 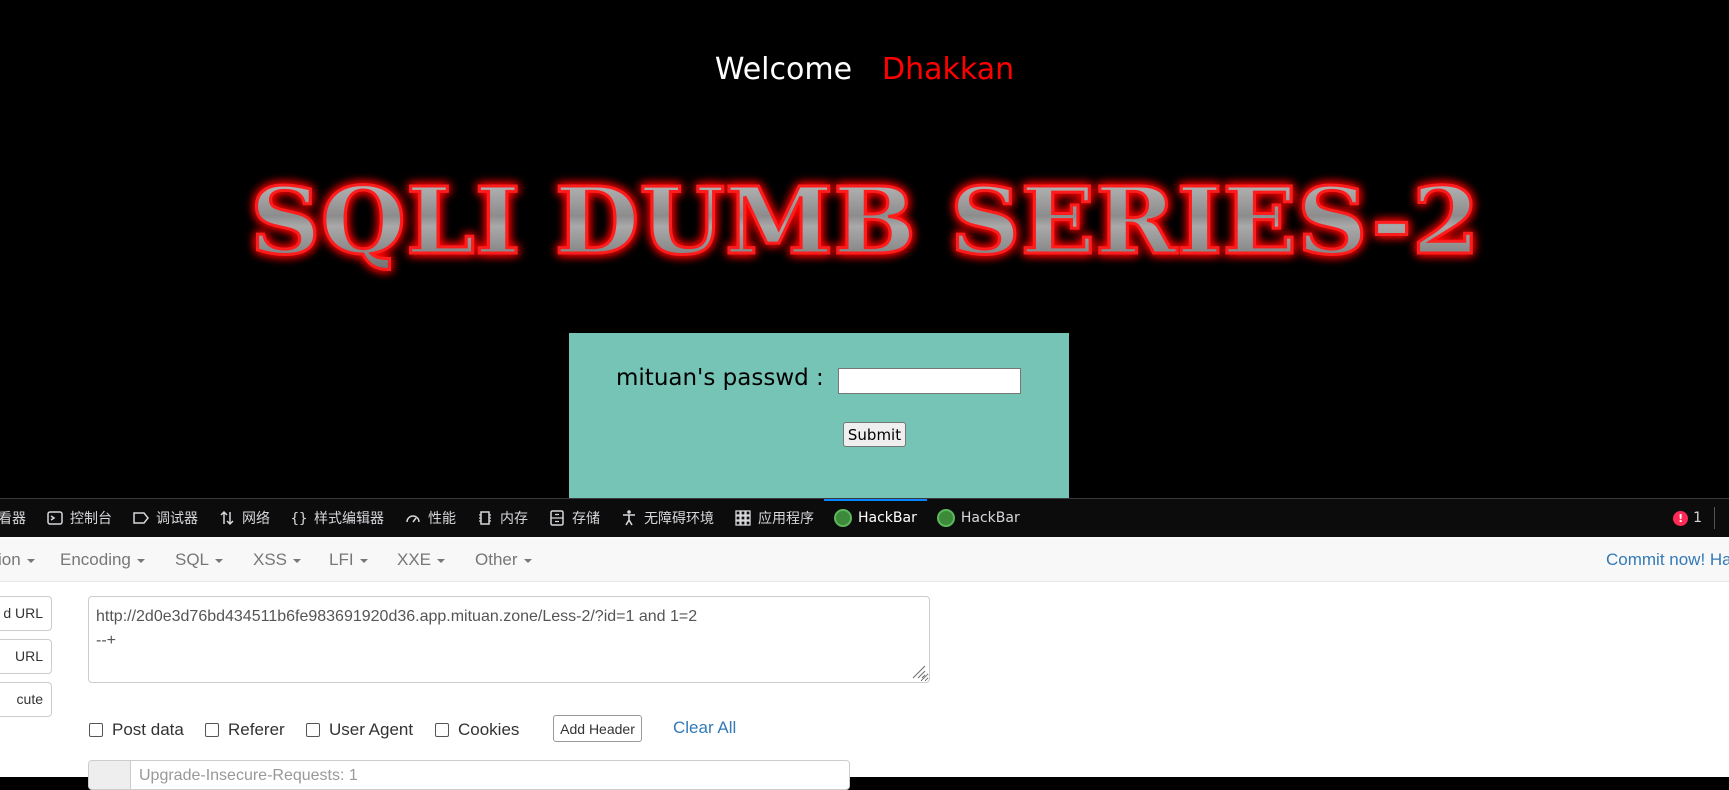 What do you see at coordinates (918, 671) in the screenshot?
I see `resize-grip-icon` at bounding box center [918, 671].